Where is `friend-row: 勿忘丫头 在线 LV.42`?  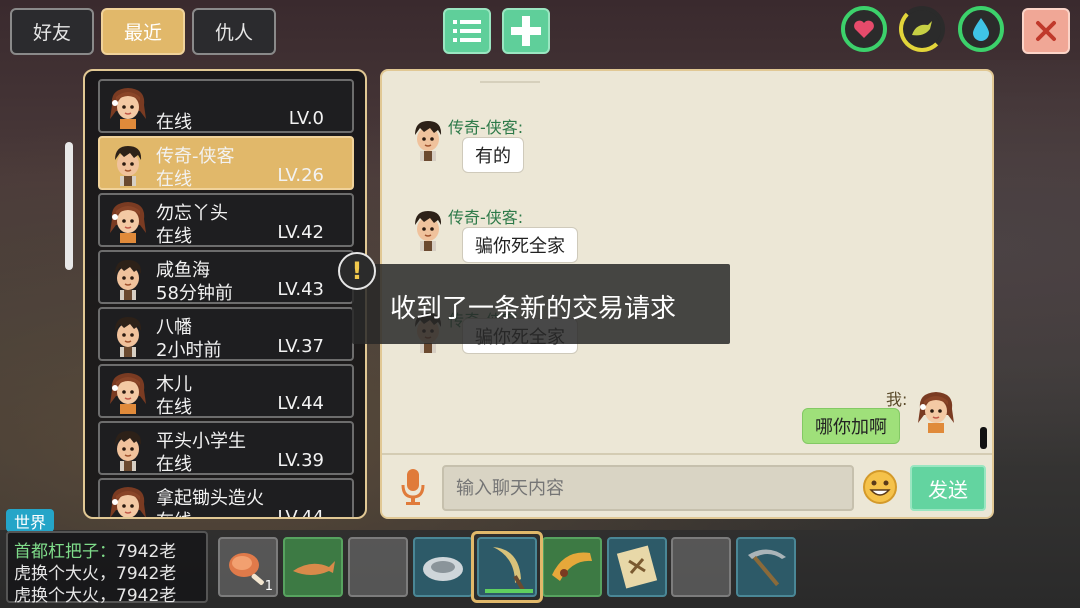 friend-row: 勿忘丫头 在线 LV.42 is located at coordinates (226, 220).